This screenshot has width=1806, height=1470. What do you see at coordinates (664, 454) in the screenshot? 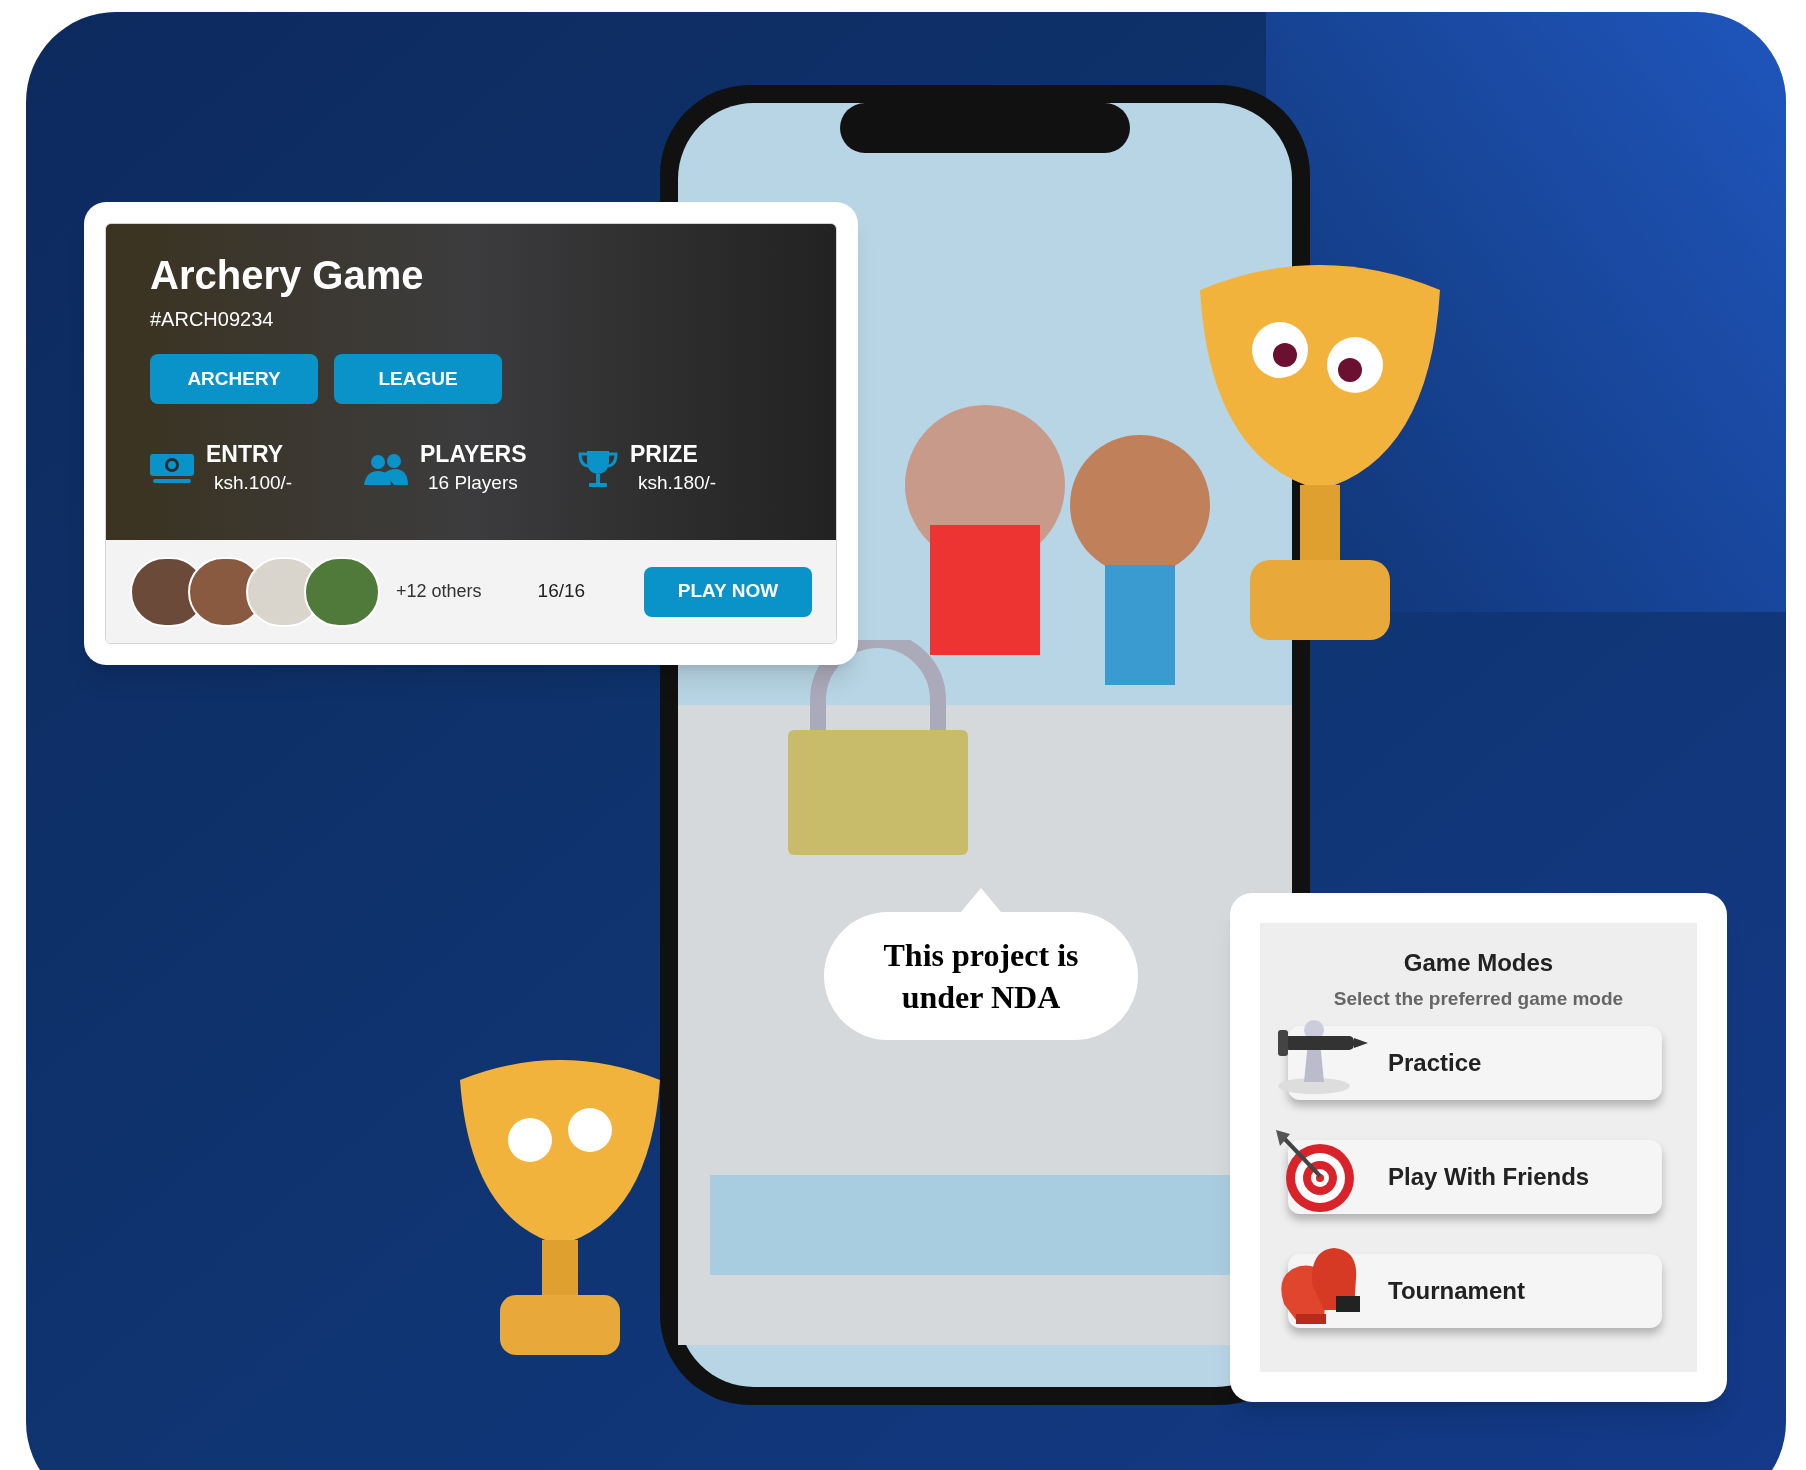
I see `stat-label: PRIZE` at bounding box center [664, 454].